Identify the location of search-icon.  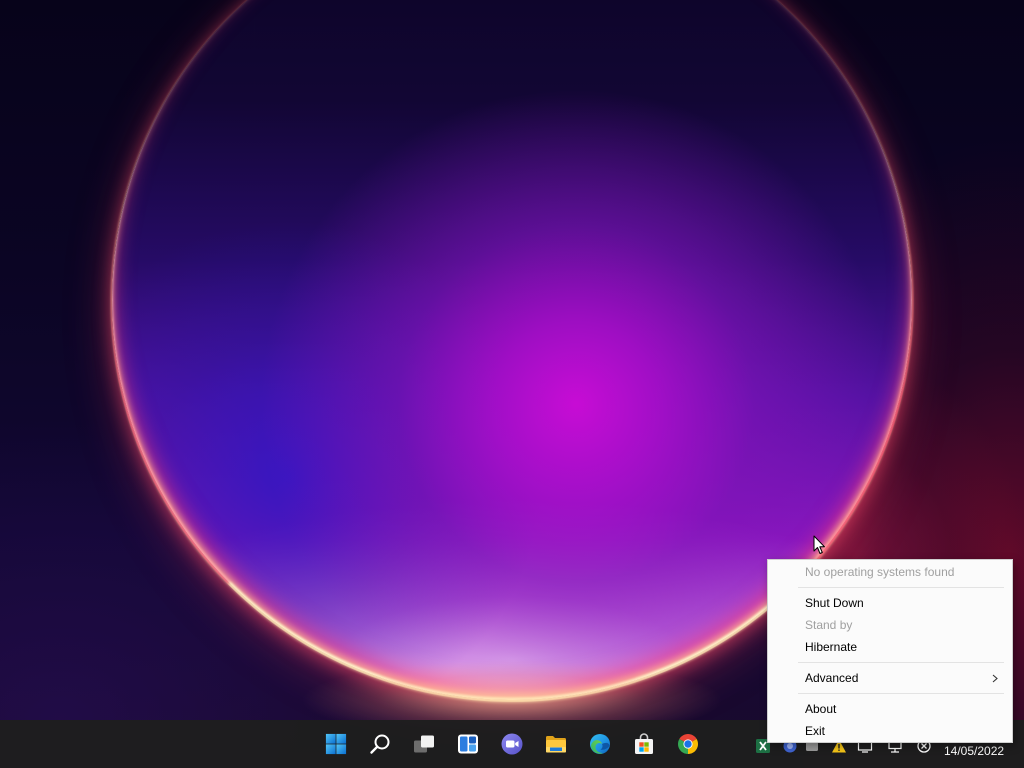
(380, 744).